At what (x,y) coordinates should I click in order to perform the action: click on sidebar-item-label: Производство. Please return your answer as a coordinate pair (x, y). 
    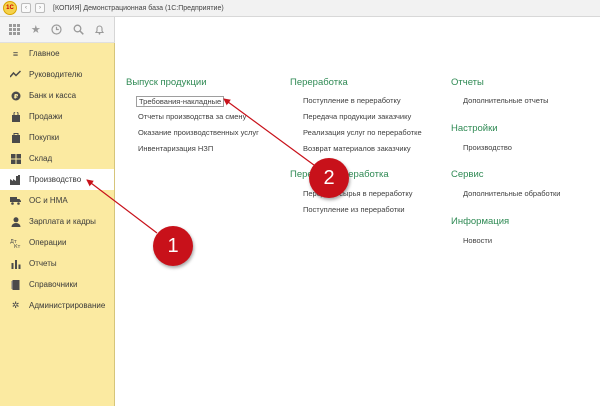
    Looking at the image, I should click on (55, 179).